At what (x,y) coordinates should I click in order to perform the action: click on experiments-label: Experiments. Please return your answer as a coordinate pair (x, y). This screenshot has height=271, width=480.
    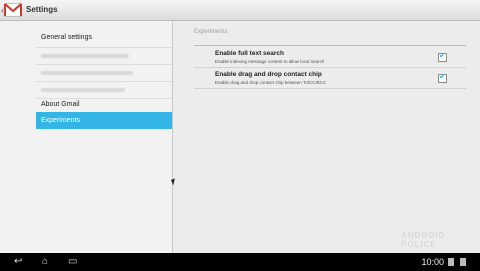
    Looking at the image, I should click on (60, 120).